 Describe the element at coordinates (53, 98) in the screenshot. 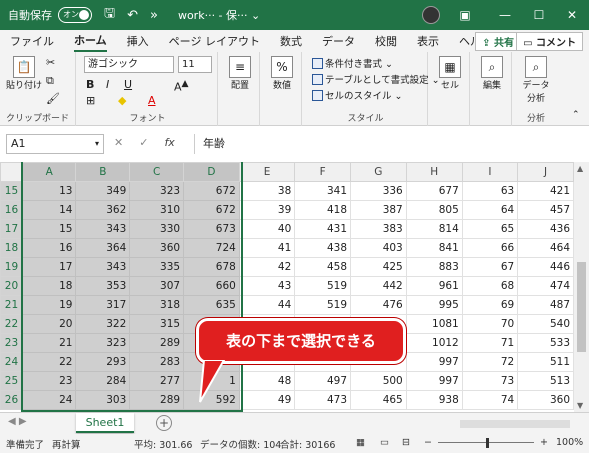

I see `format-painter-icon: 🖌` at that location.